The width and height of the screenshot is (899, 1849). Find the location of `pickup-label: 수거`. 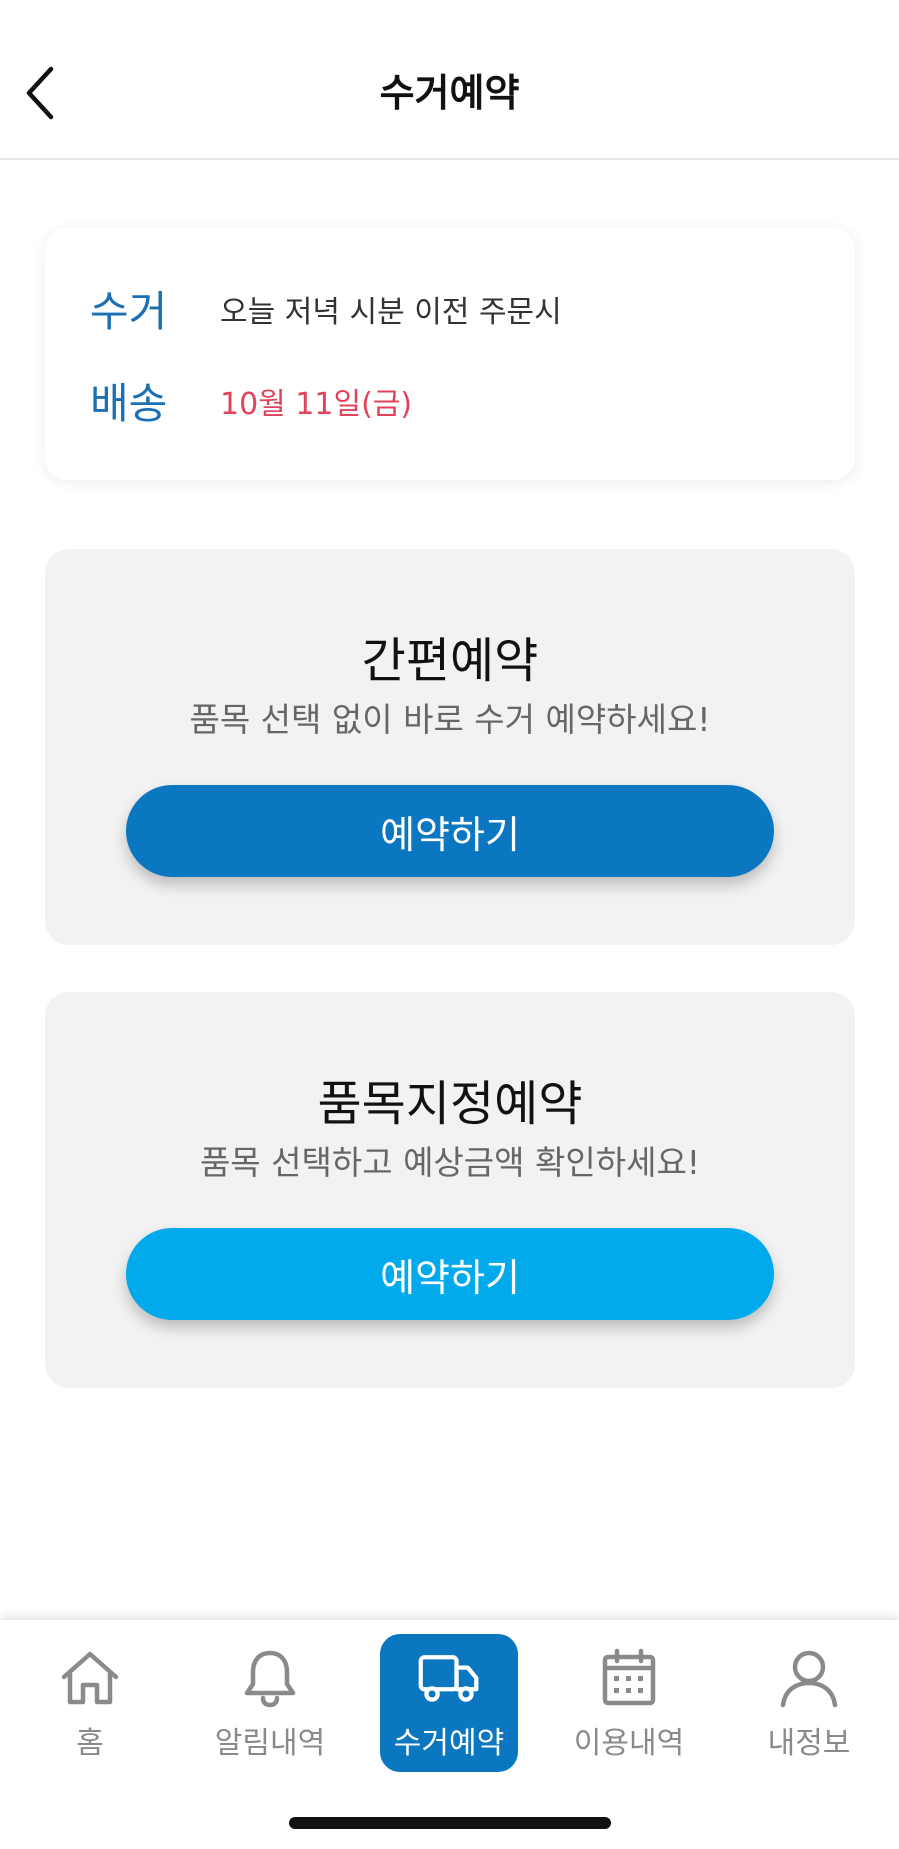

pickup-label: 수거 is located at coordinates (129, 311).